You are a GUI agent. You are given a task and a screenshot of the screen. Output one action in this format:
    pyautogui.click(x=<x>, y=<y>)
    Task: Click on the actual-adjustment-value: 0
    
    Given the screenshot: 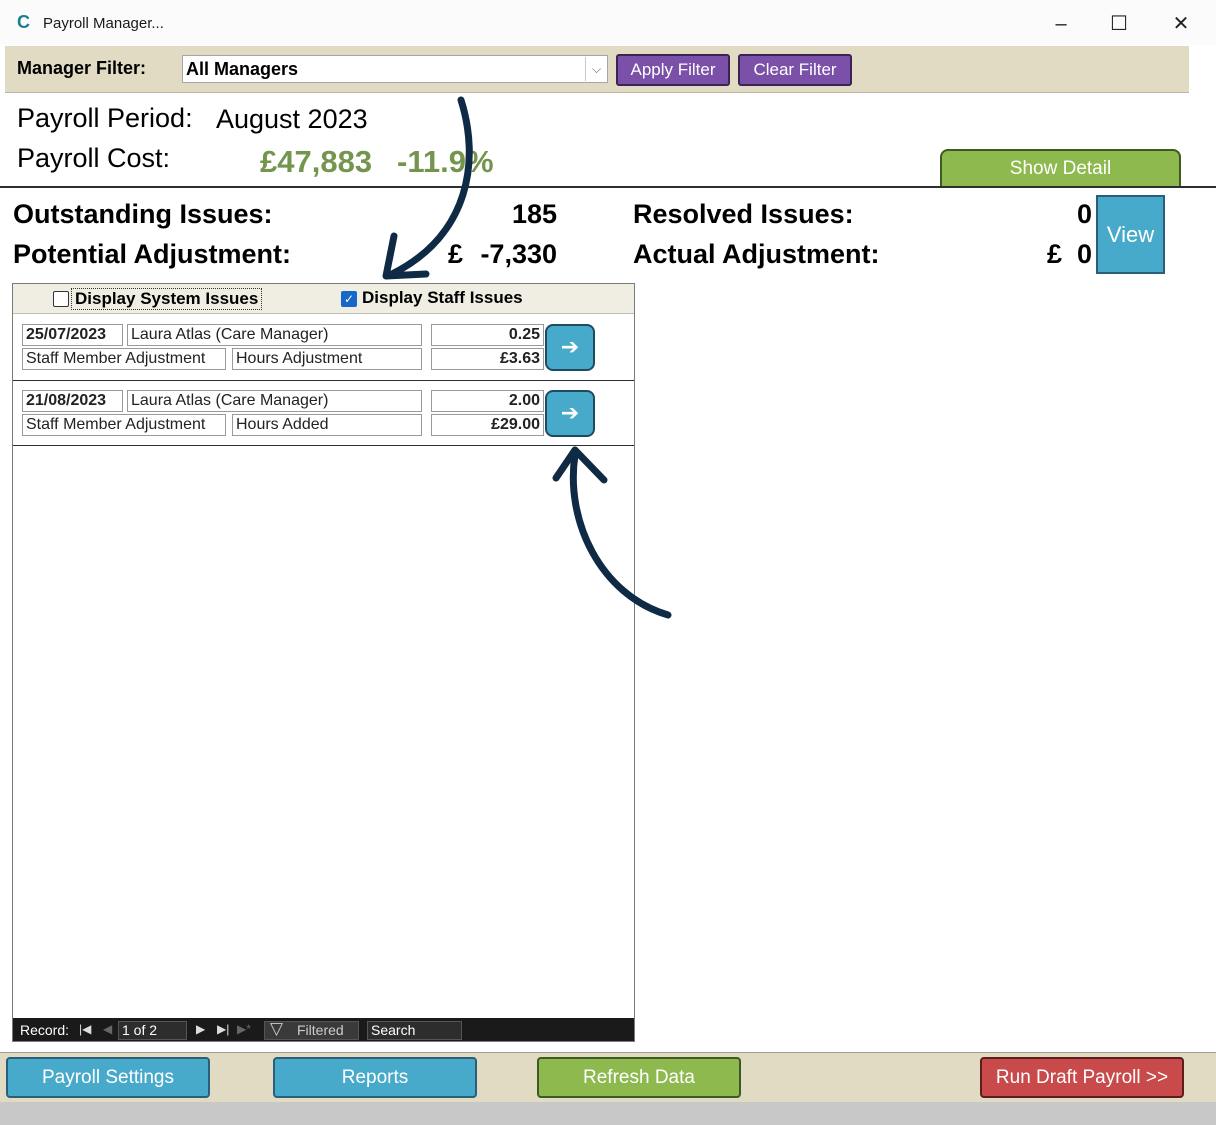 What is the action you would take?
    pyautogui.click(x=1084, y=254)
    